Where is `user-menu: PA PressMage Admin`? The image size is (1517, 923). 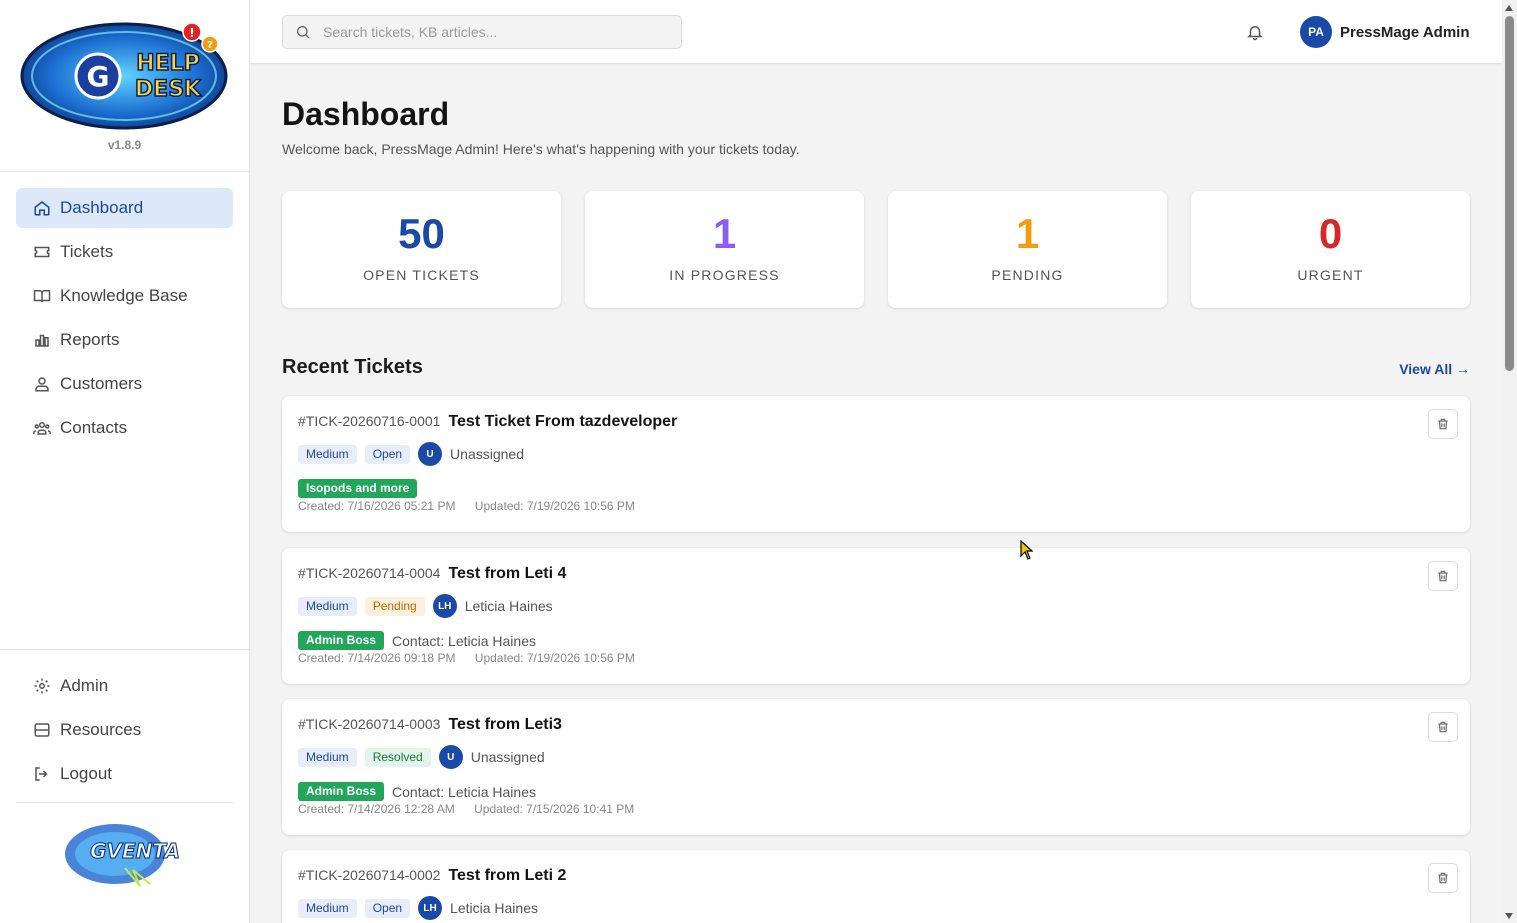 user-menu: PA PressMage Admin is located at coordinates (1385, 32).